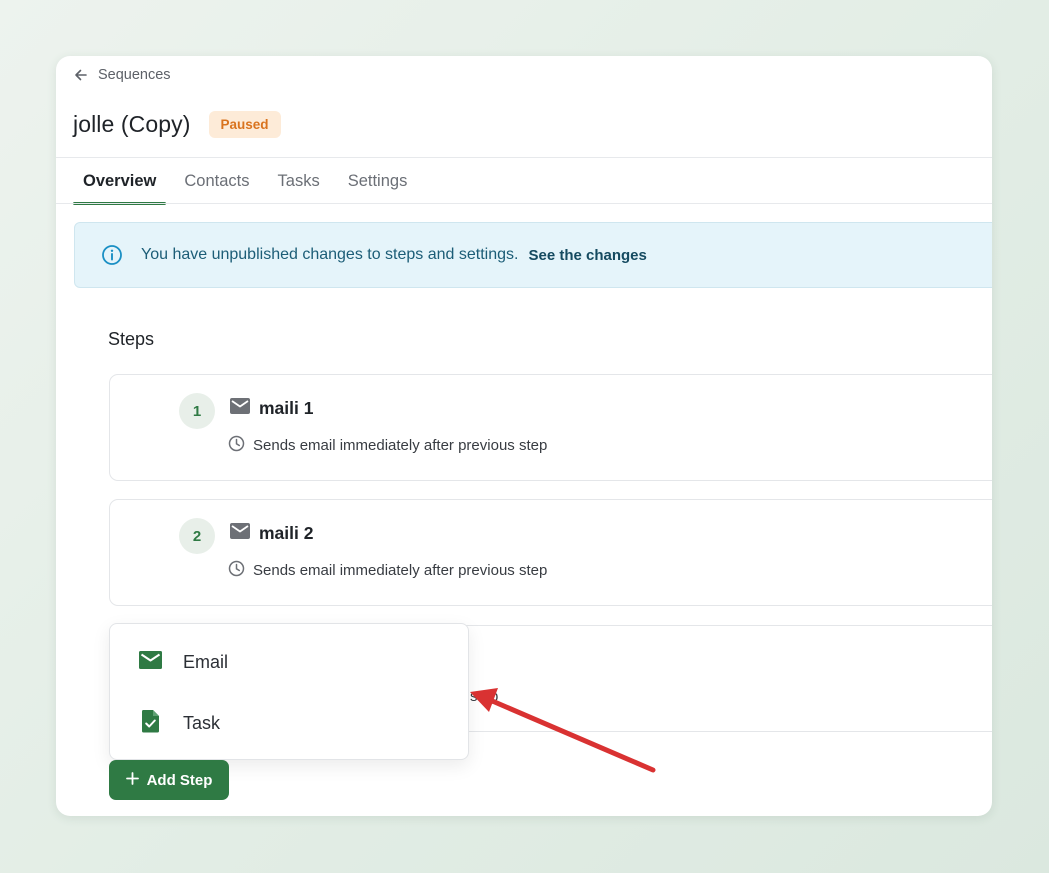 This screenshot has height=873, width=1049. I want to click on title-row: jolle (Copy) Paused, so click(177, 124).